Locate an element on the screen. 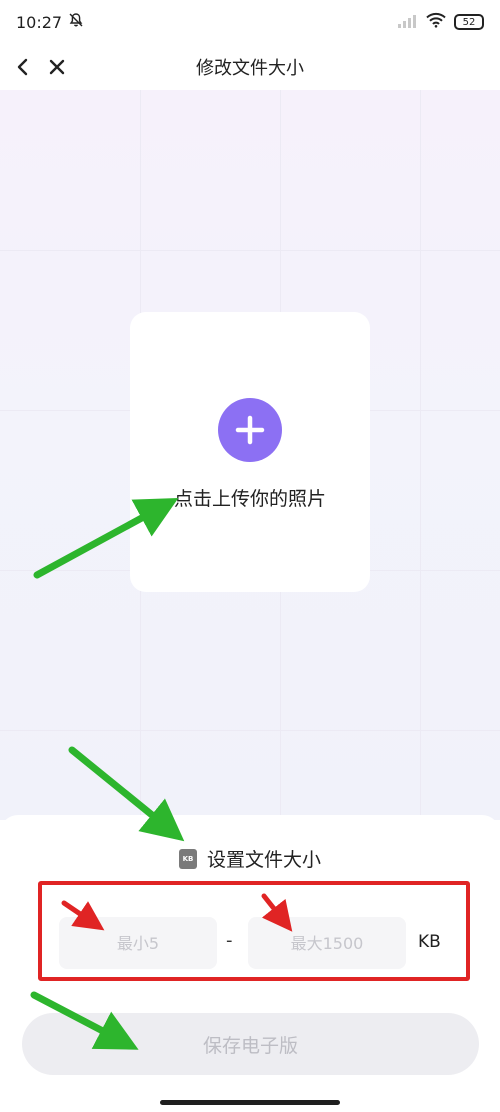 The height and width of the screenshot is (1112, 500). close-button is located at coordinates (57, 67).